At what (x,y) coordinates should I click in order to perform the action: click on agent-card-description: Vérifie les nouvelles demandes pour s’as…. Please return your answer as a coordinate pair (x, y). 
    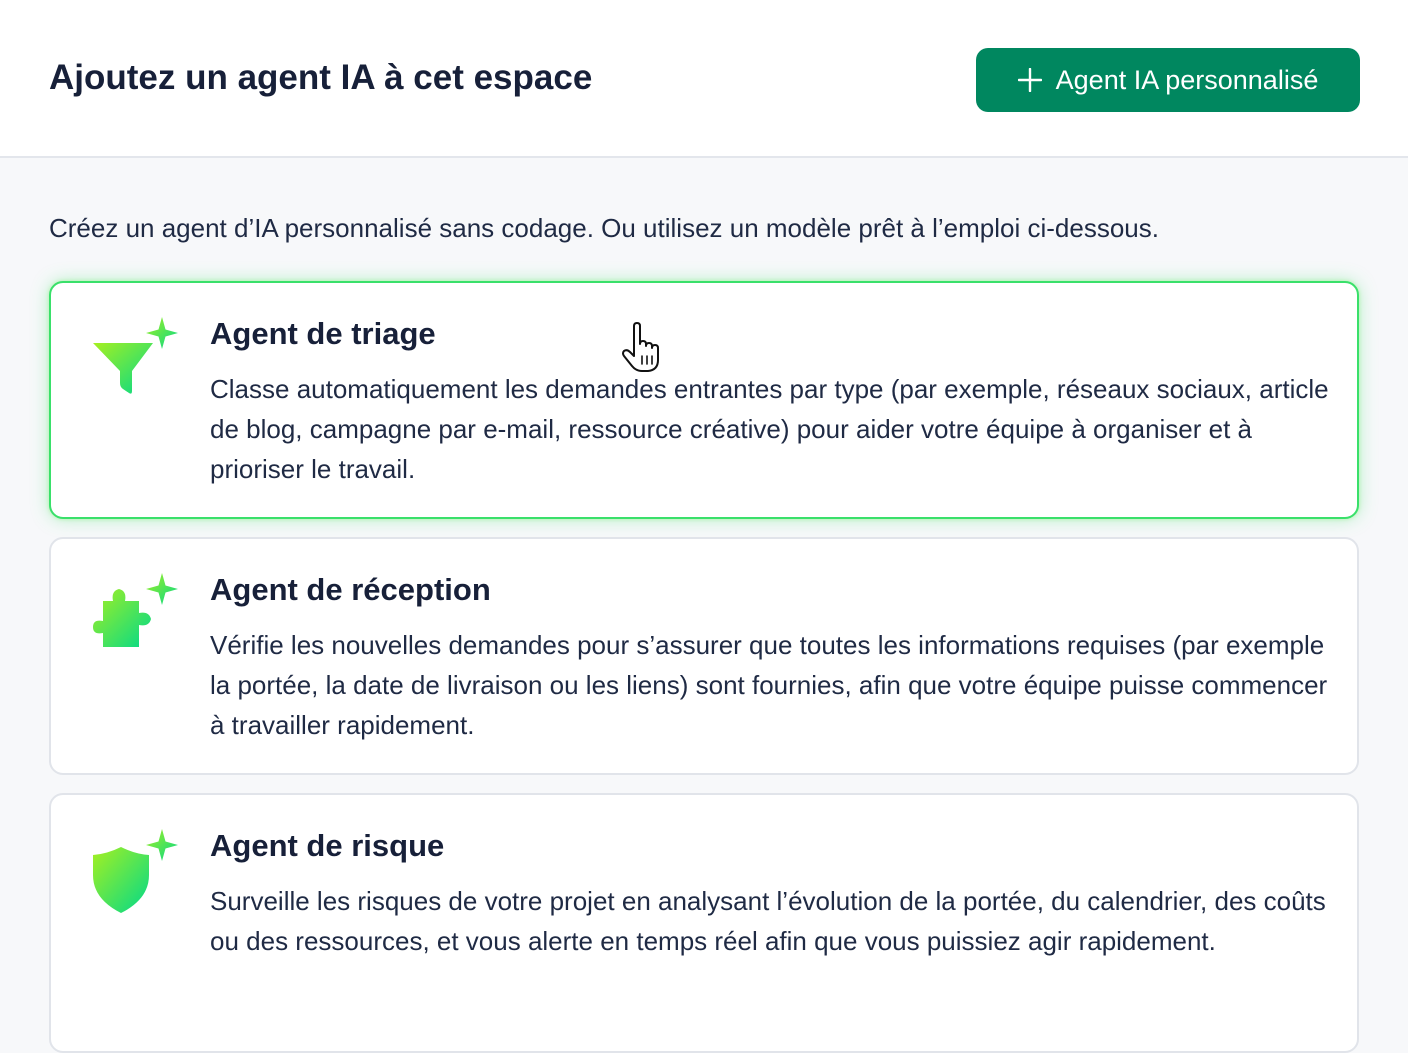
    Looking at the image, I should click on (769, 685).